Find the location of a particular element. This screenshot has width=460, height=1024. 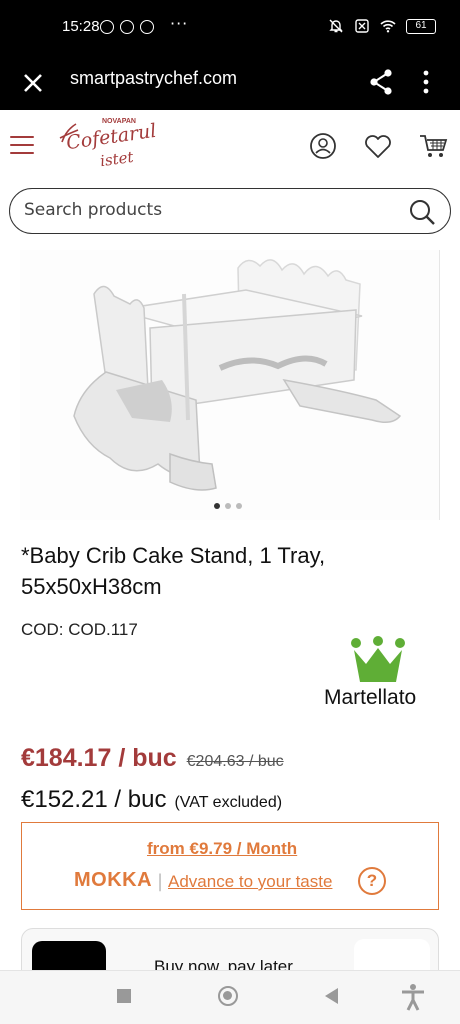

site-header: NOVAPAN Cofetarul istet is located at coordinates (230, 147).